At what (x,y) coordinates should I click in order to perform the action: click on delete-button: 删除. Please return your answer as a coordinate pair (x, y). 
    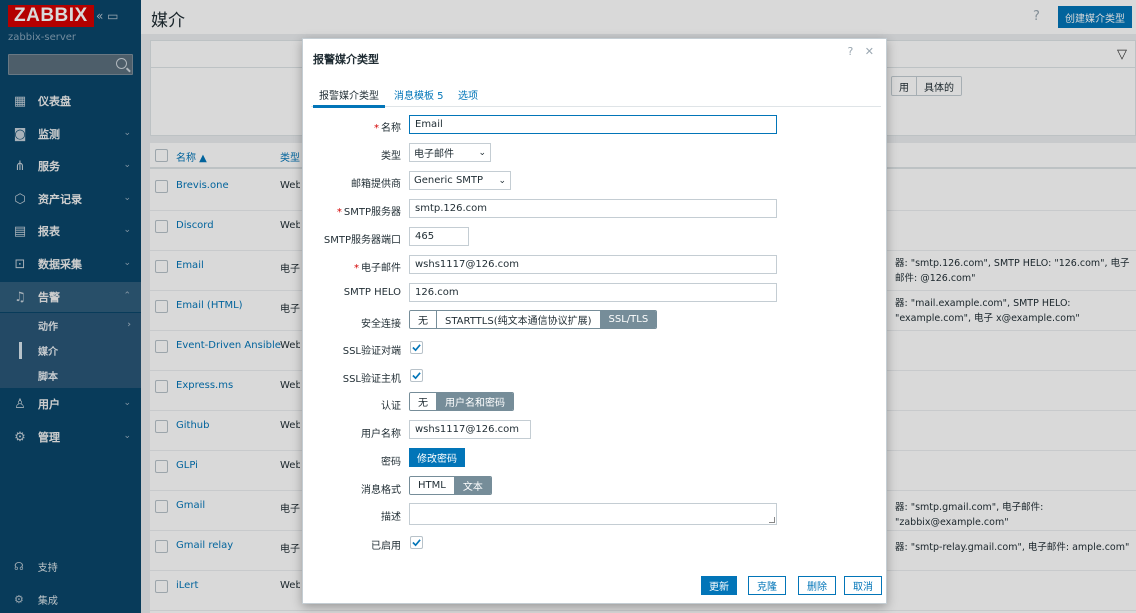
    Looking at the image, I should click on (817, 585).